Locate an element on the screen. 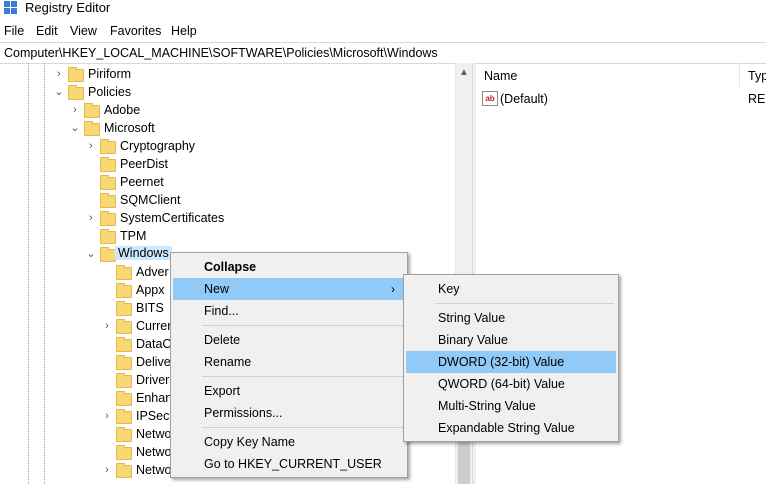 The width and height of the screenshot is (766, 484). tree-item-label: Microsoft is located at coordinates (129, 128).